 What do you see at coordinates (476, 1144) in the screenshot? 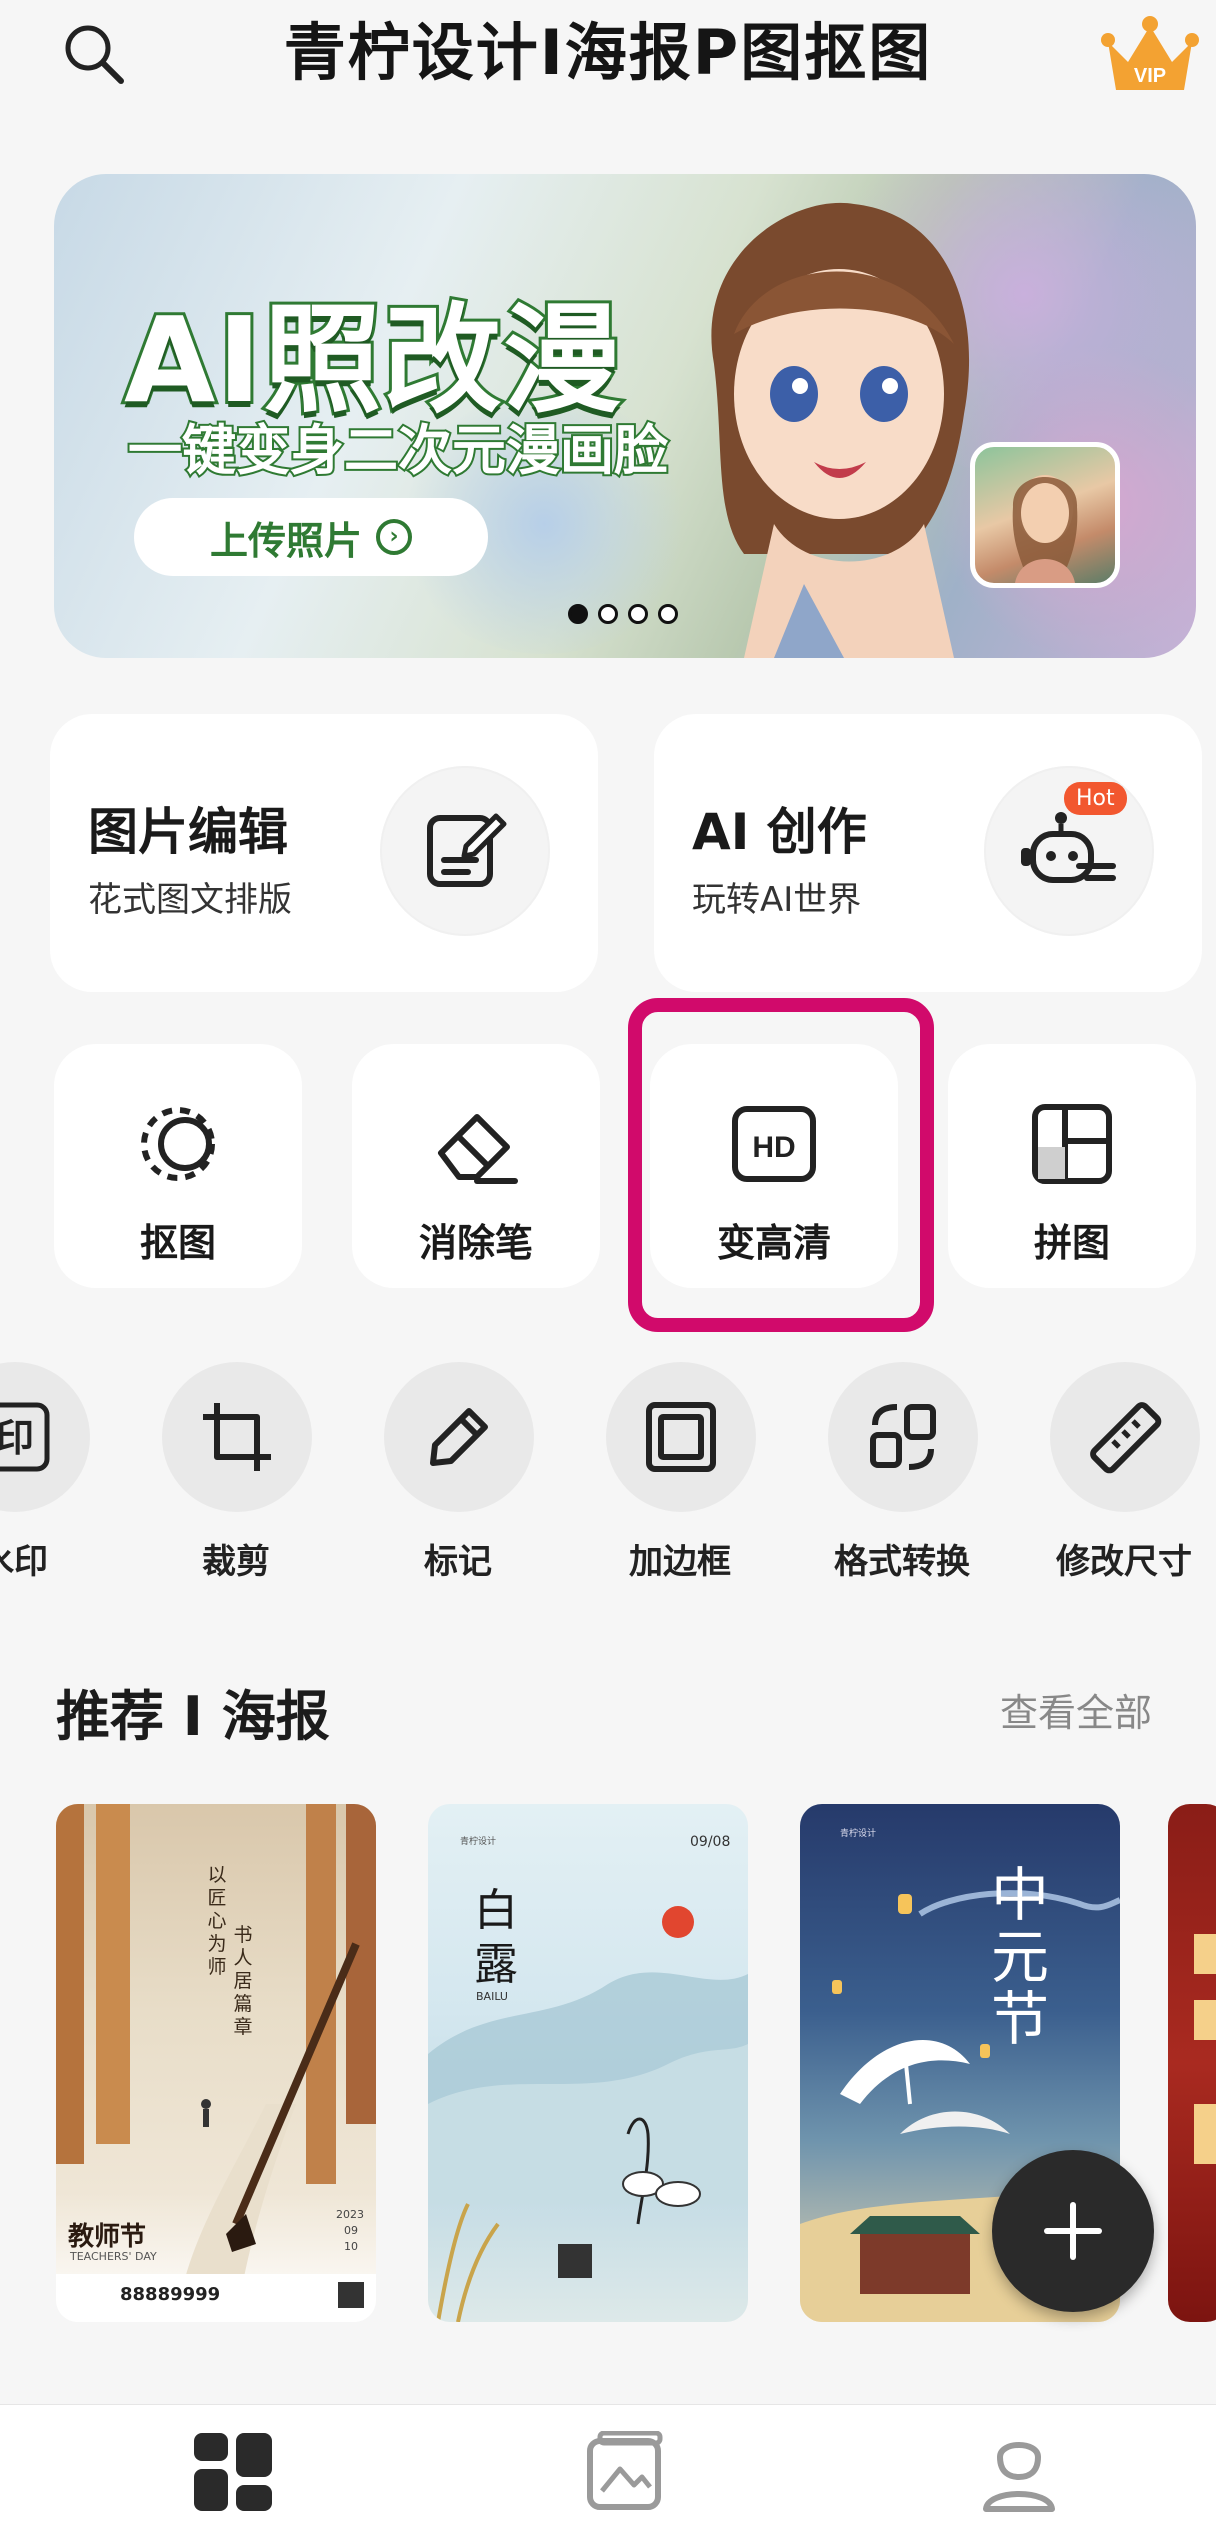
I see `eraser-icon` at bounding box center [476, 1144].